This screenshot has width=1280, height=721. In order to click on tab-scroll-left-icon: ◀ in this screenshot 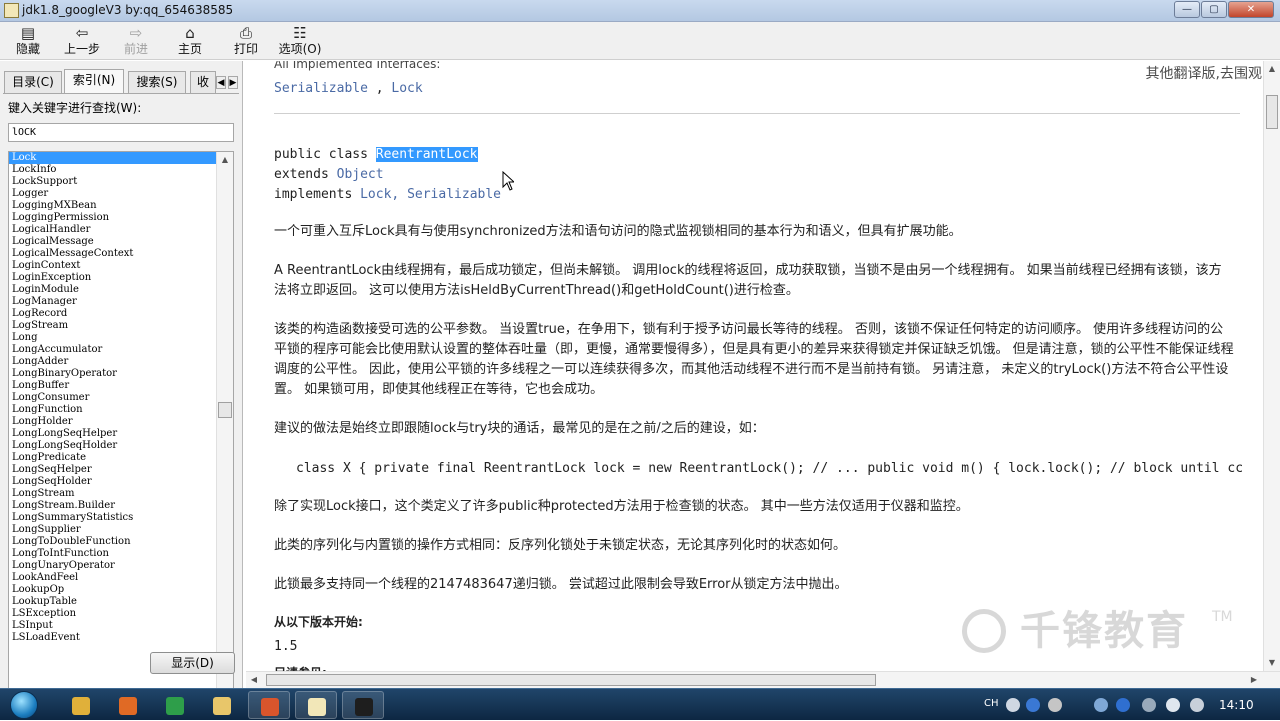, I will do `click(221, 82)`.